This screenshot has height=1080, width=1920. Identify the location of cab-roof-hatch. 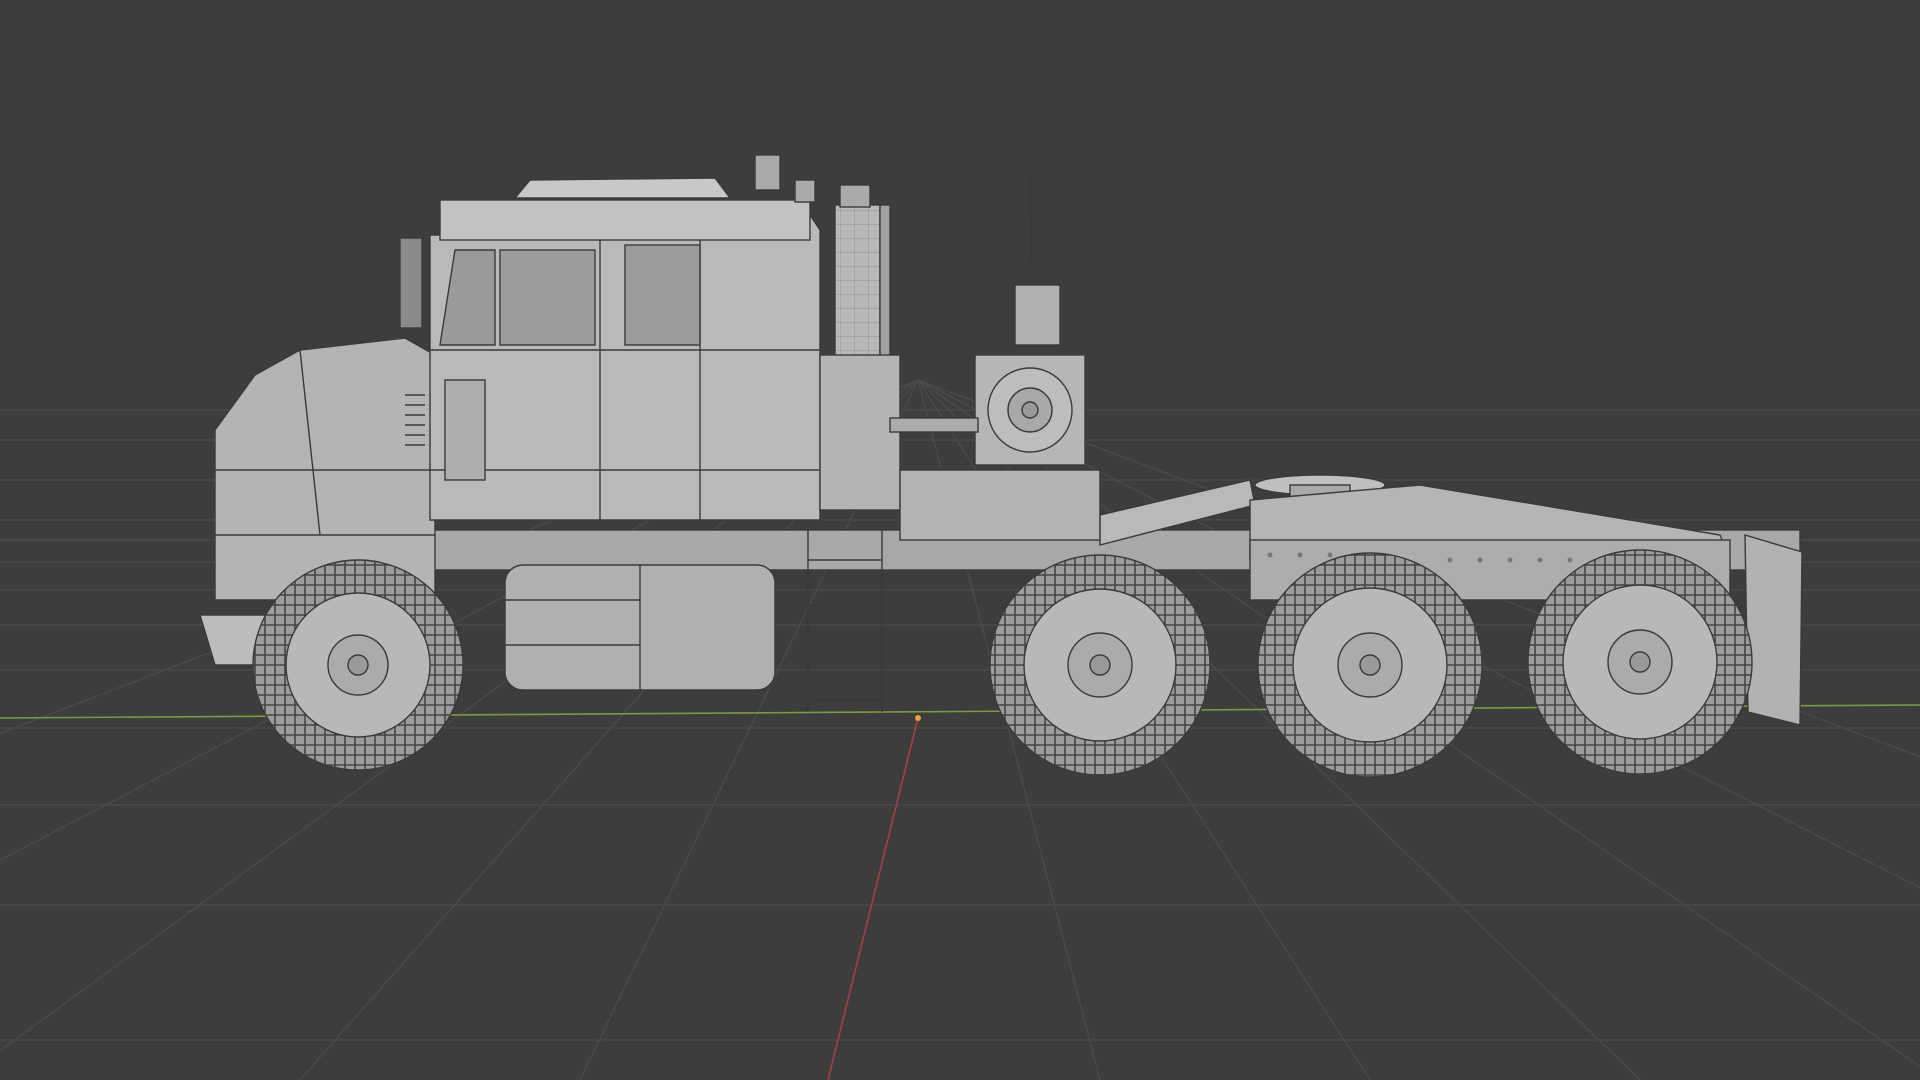
(622, 188).